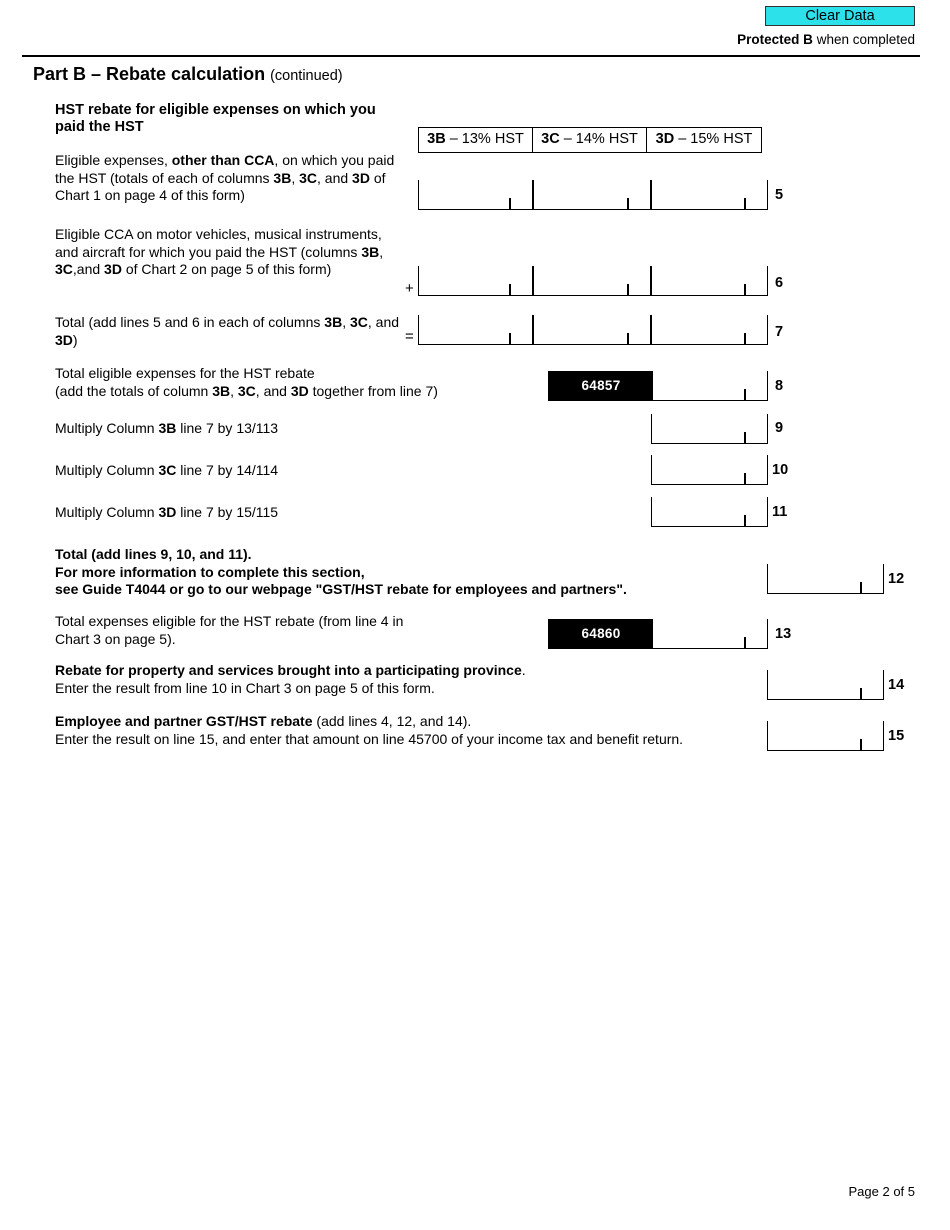  What do you see at coordinates (658, 634) in the screenshot?
I see `line-13-field: 64860` at bounding box center [658, 634].